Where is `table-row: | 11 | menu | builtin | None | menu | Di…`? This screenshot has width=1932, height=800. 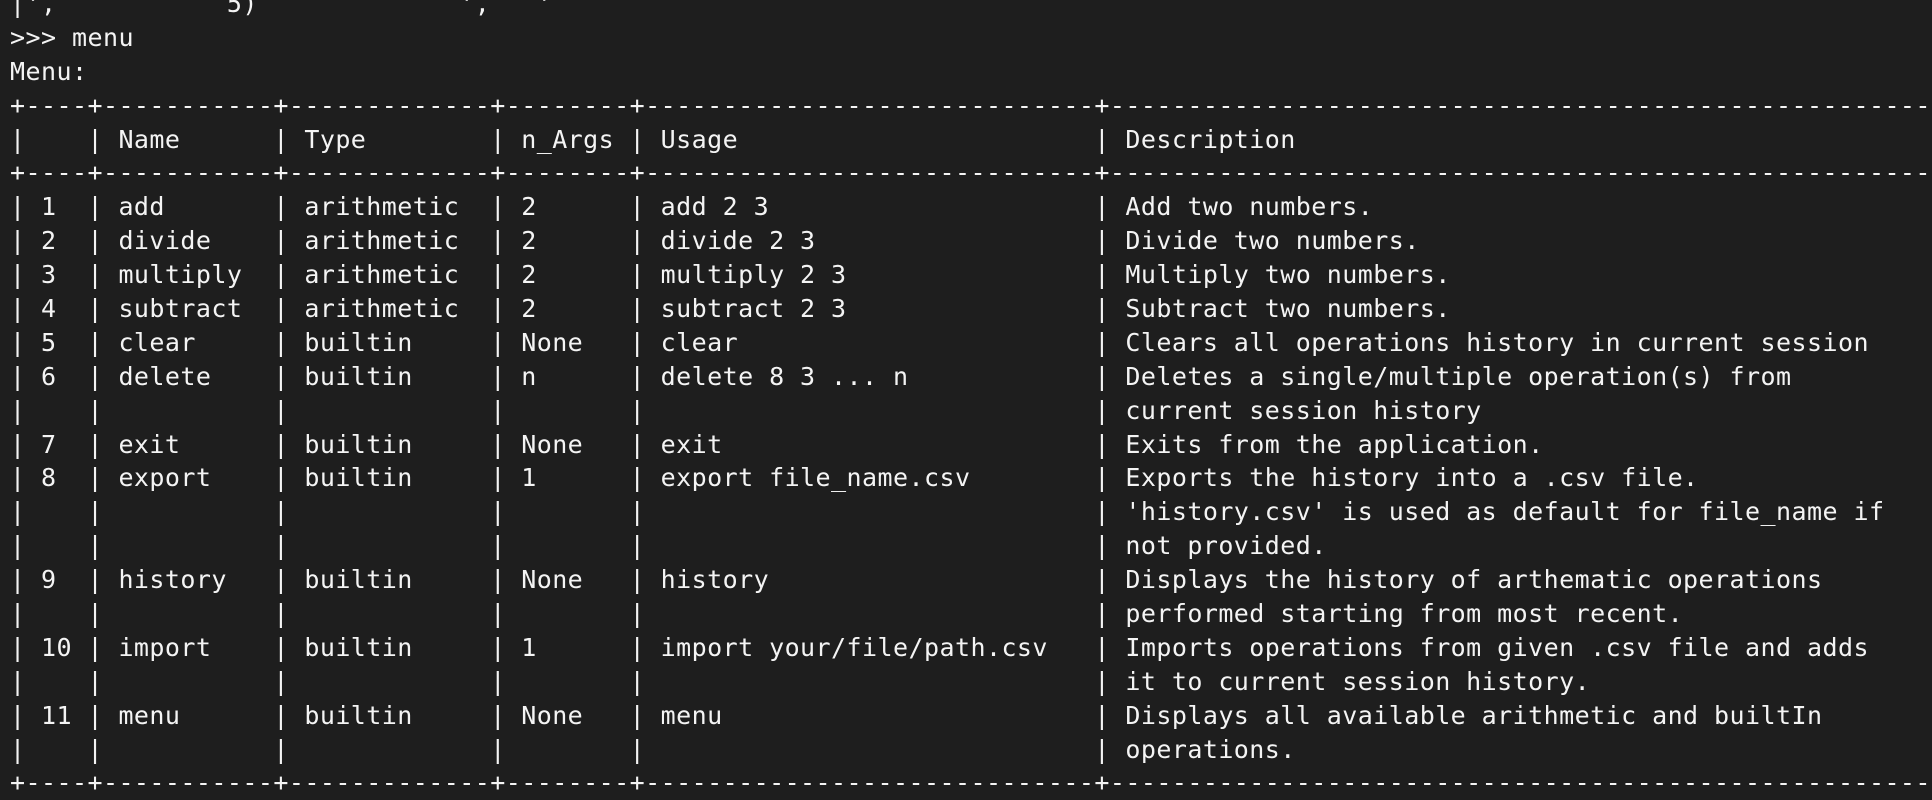 table-row: | 11 | menu | builtin | None | menu | Di… is located at coordinates (971, 715).